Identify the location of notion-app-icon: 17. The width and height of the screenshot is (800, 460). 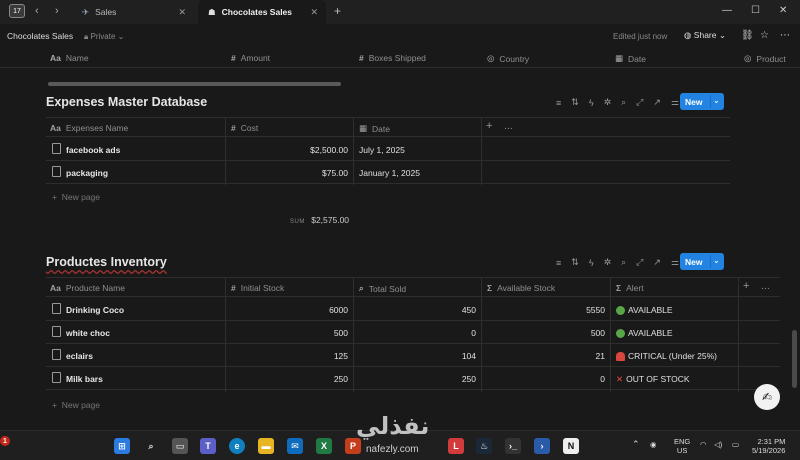
(17, 11).